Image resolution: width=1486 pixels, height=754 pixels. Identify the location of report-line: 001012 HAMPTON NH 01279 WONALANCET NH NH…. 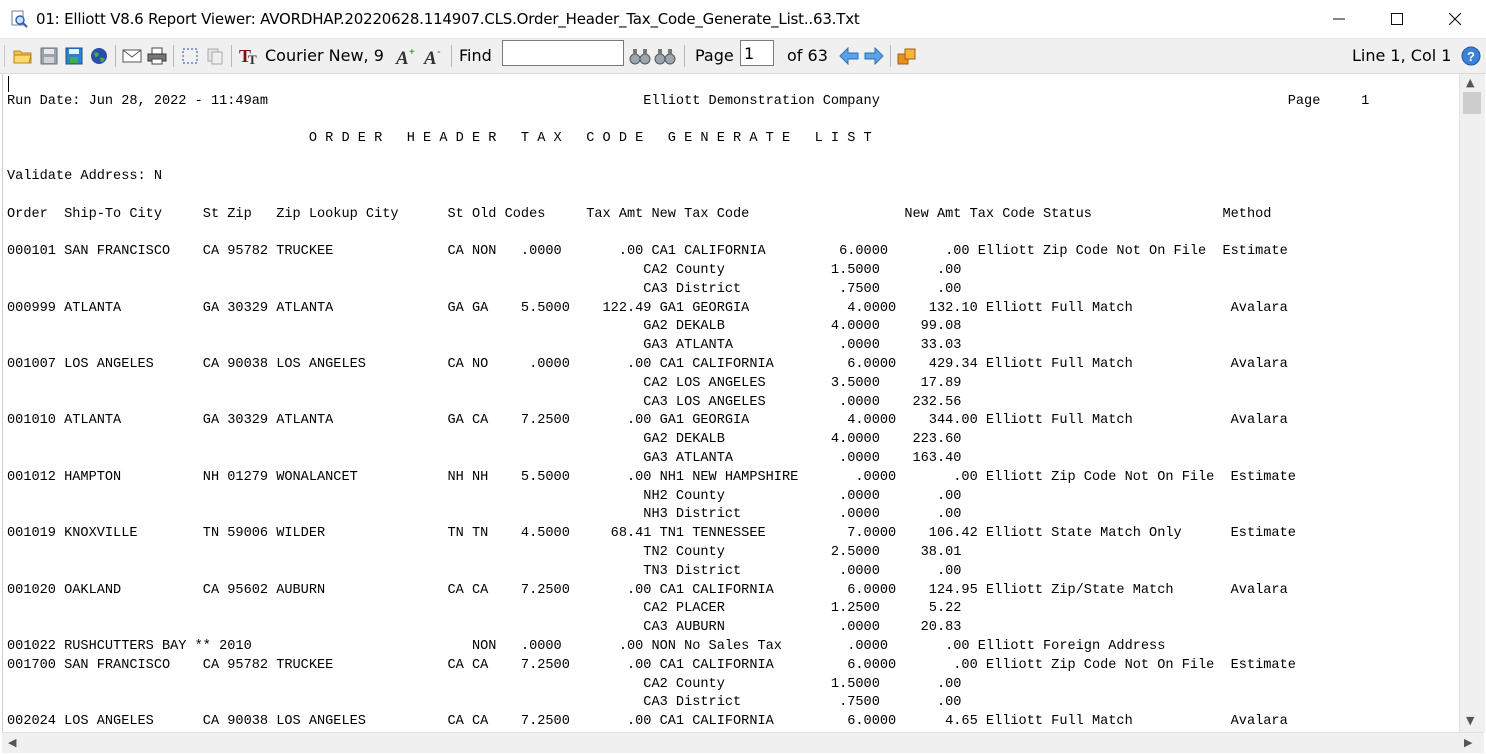
(651, 477).